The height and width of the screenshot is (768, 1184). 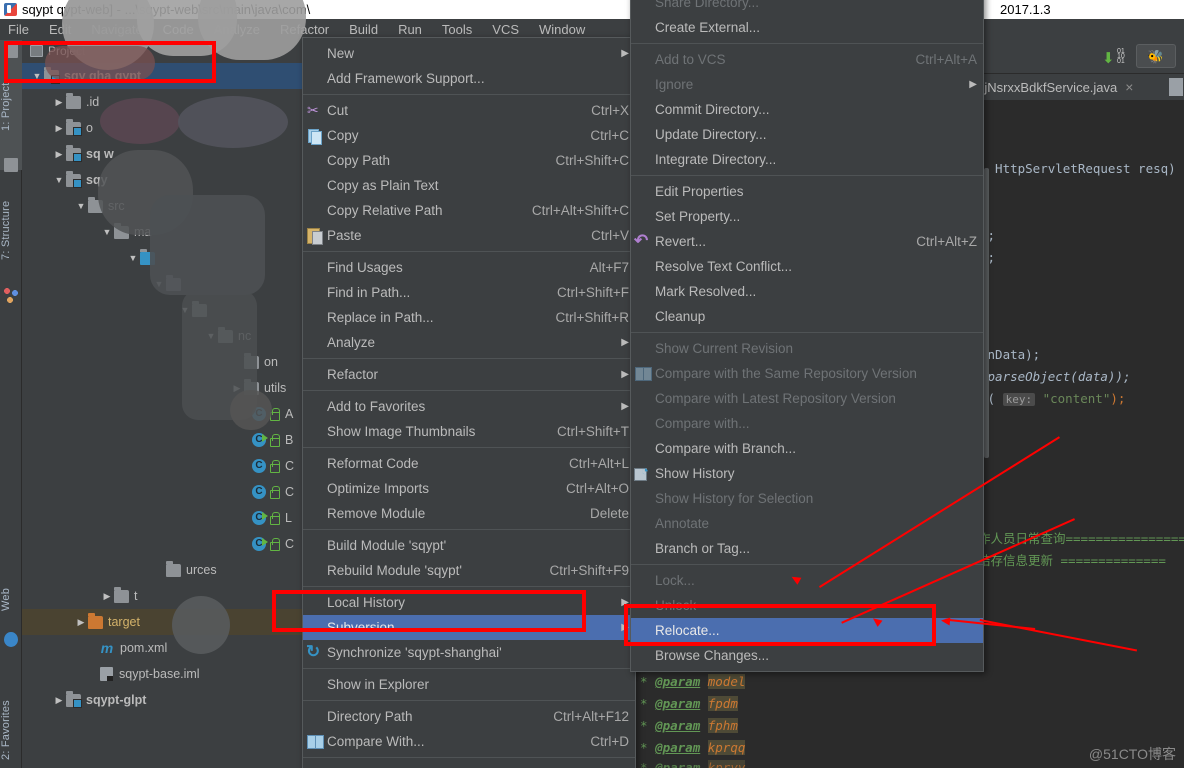 What do you see at coordinates (469, 235) in the screenshot?
I see `menu-item-paste: Paste Ctrl+V` at bounding box center [469, 235].